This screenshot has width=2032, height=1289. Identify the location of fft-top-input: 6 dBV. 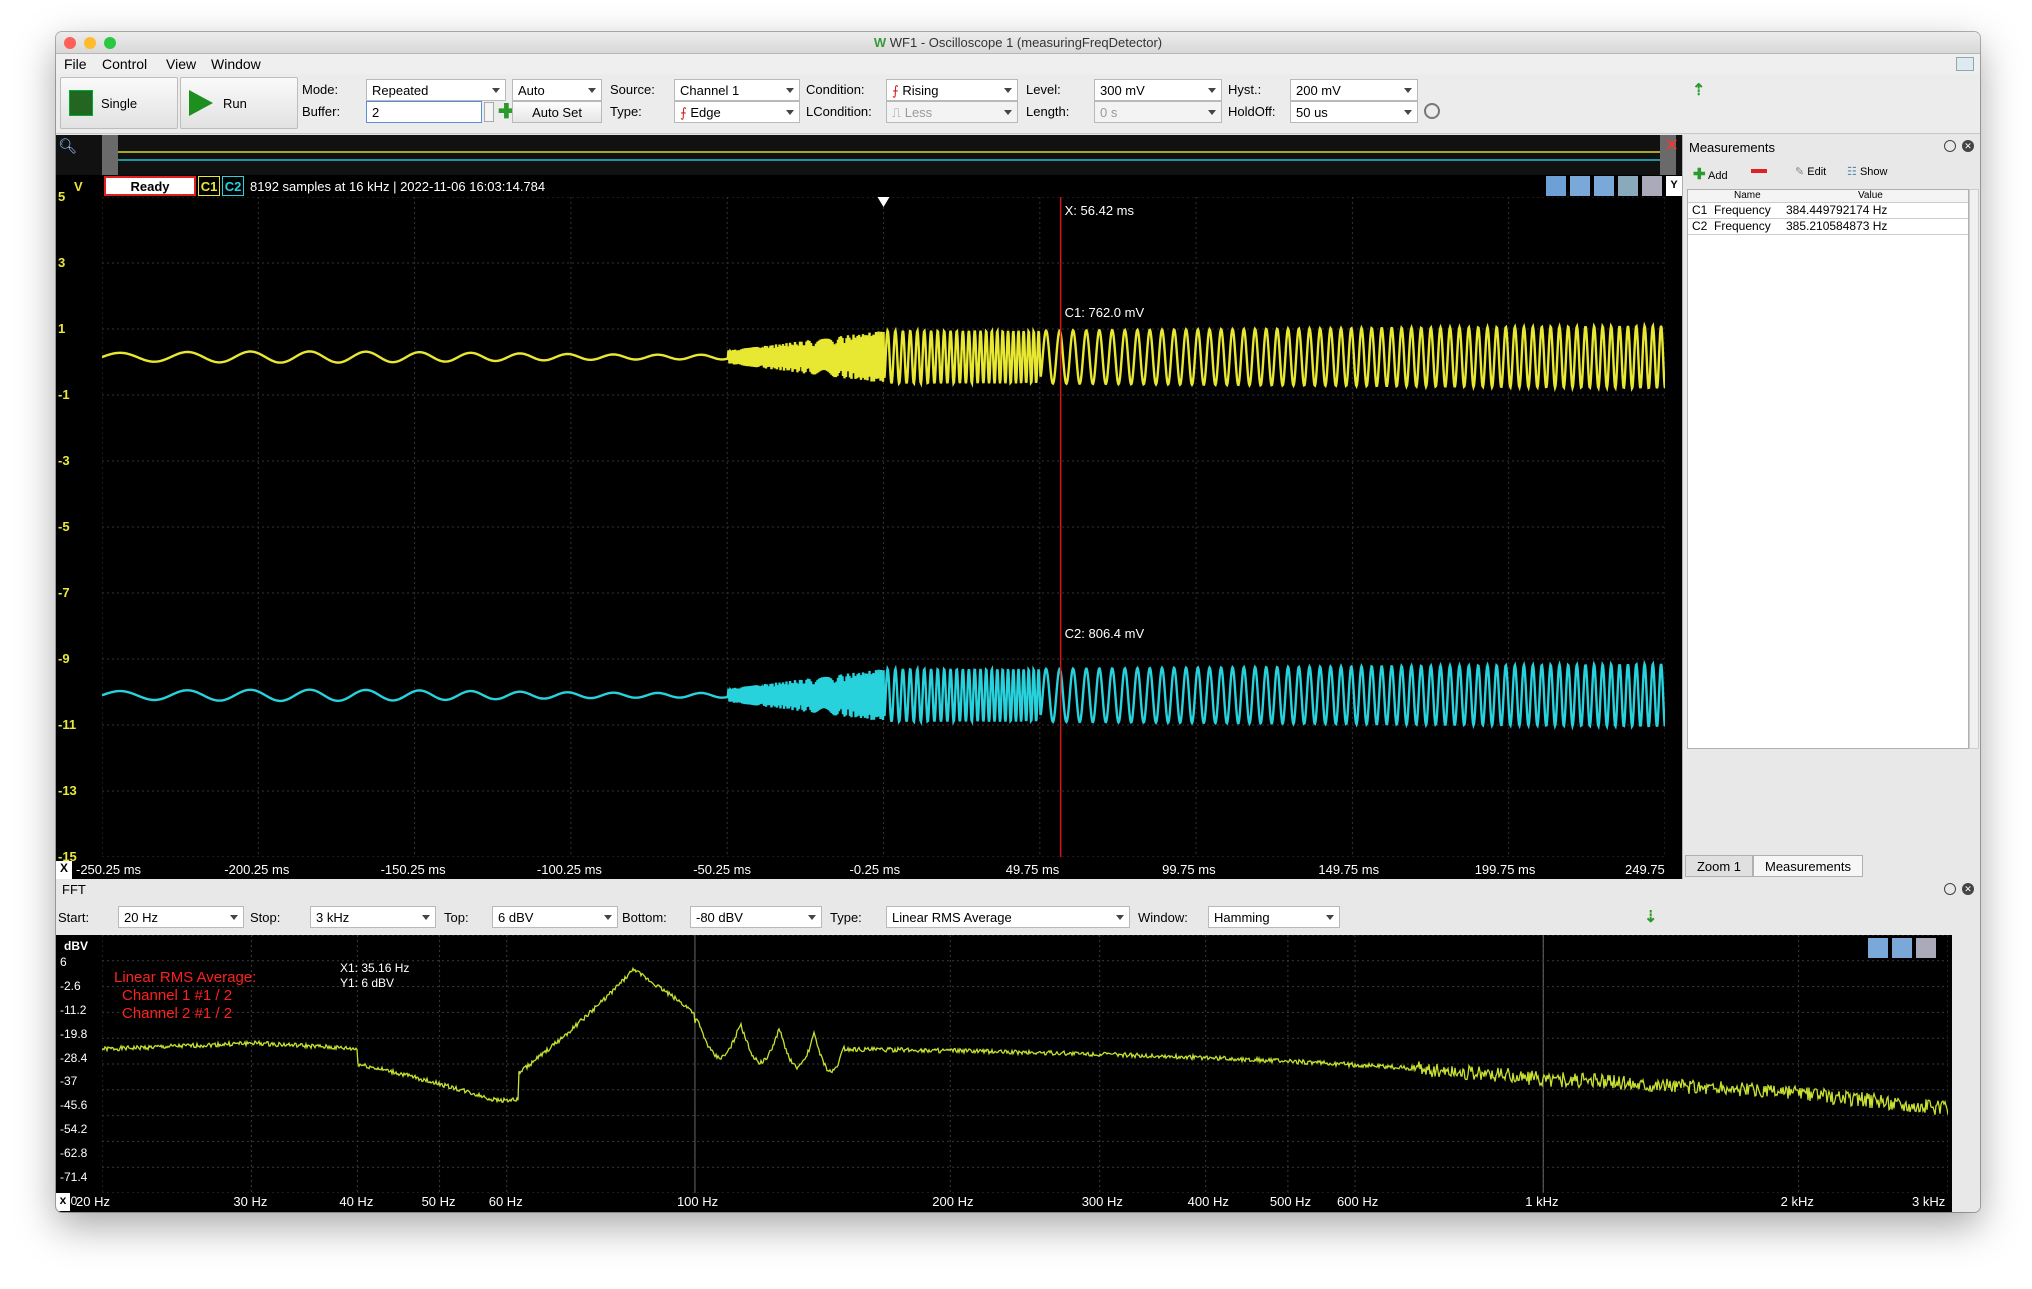
(555, 917).